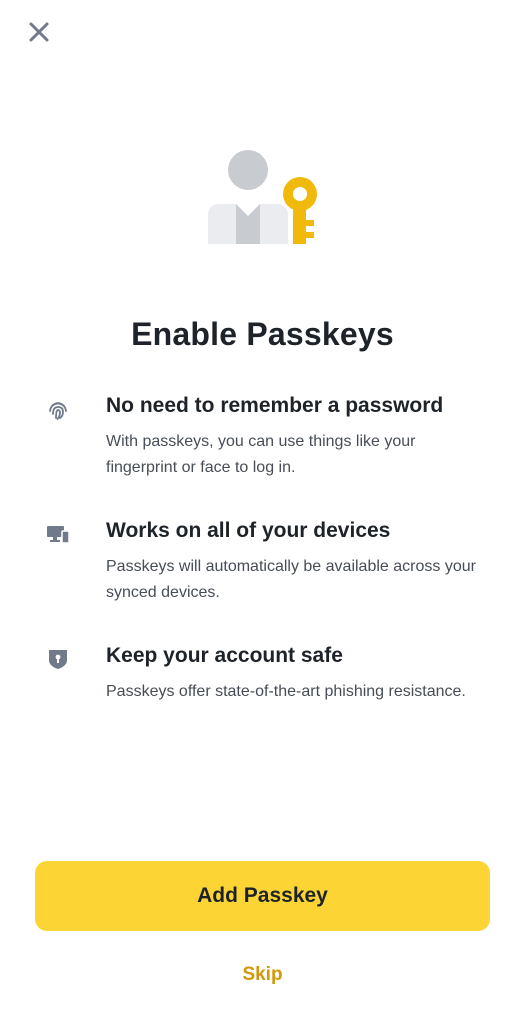  What do you see at coordinates (262, 975) in the screenshot?
I see `skip-button: Skip` at bounding box center [262, 975].